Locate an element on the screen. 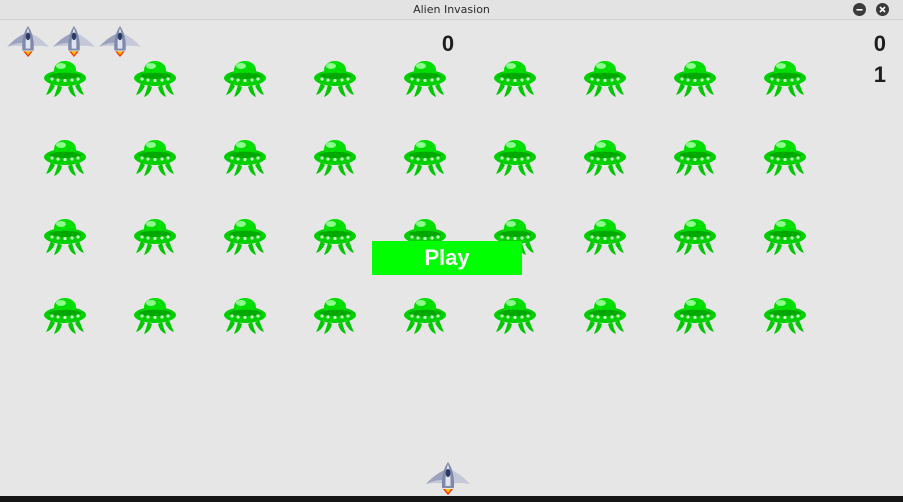 This screenshot has width=903, height=502. score-display: 0 is located at coordinates (448, 43).